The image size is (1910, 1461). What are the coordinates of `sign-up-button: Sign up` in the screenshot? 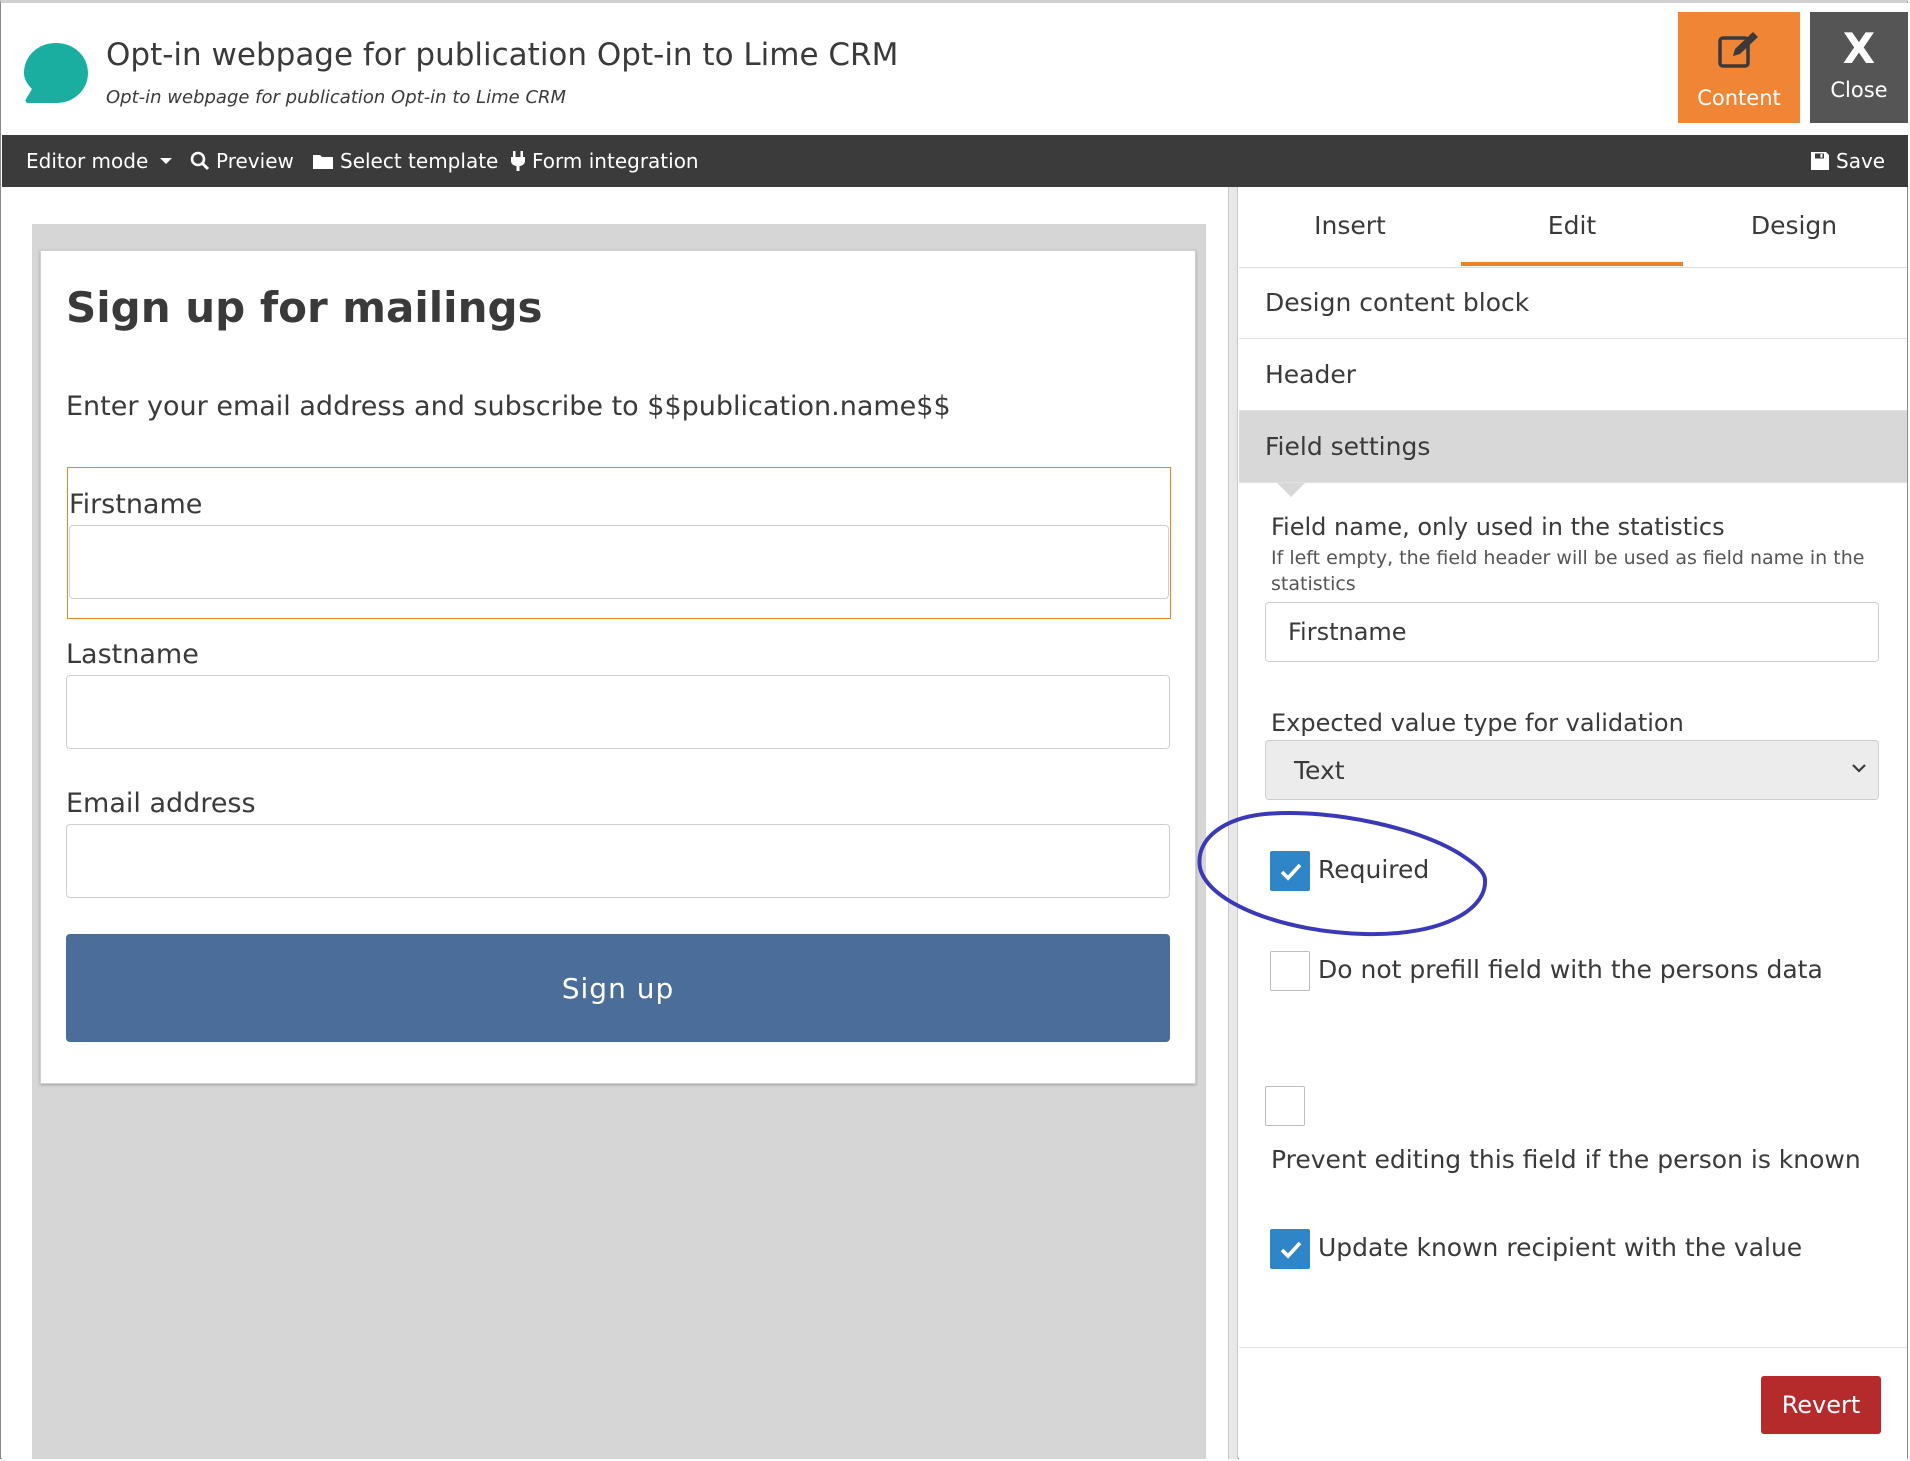 It's located at (618, 988).